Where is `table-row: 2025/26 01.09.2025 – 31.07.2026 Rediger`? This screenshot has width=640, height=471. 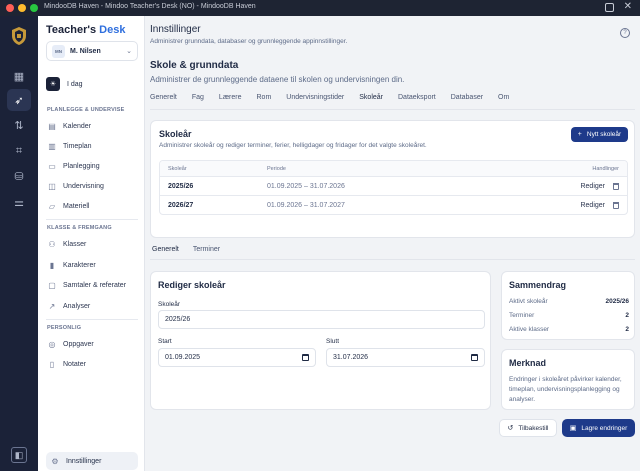
table-row: 2025/26 01.09.2025 – 31.07.2026 Rediger is located at coordinates (393, 185).